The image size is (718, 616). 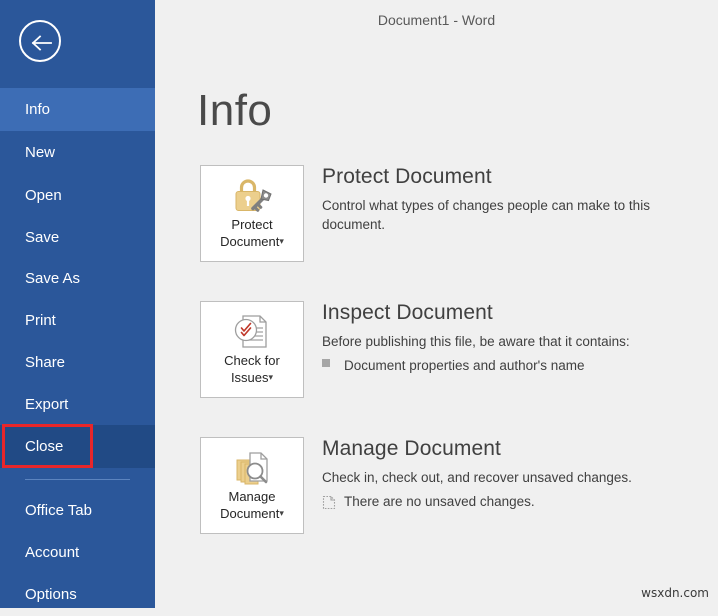 What do you see at coordinates (411, 448) in the screenshot?
I see `section-title: Manage Document` at bounding box center [411, 448].